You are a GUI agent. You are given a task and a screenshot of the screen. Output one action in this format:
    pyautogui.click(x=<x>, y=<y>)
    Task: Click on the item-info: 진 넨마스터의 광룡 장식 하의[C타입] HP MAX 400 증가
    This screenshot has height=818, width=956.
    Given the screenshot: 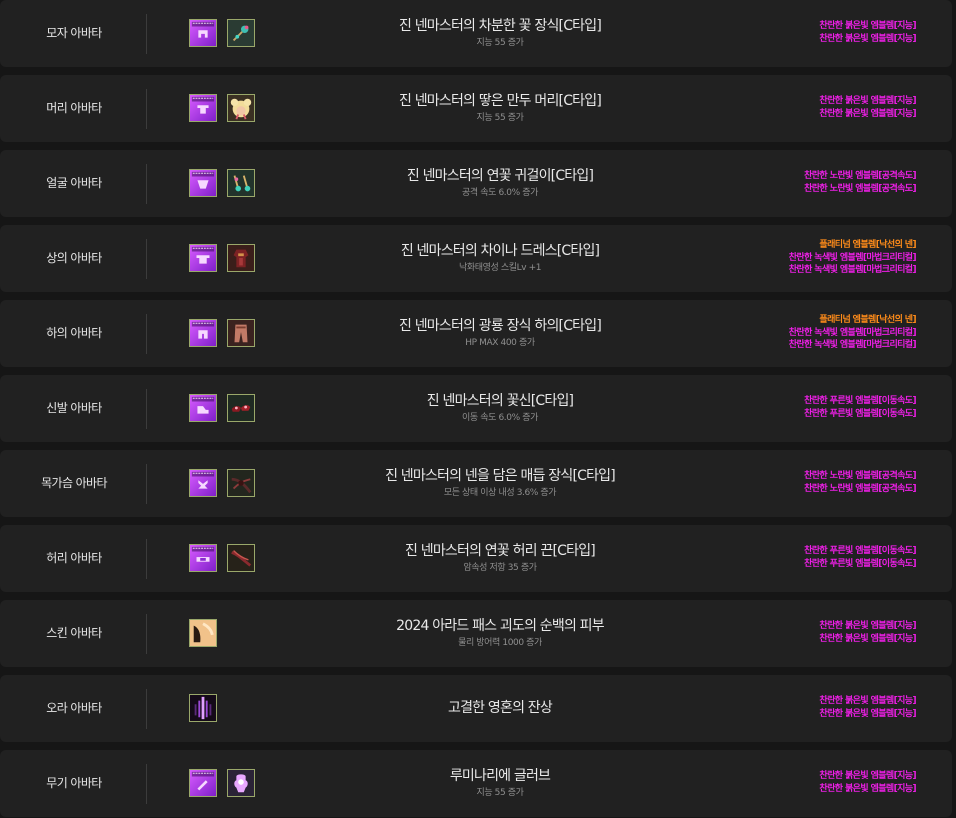 What is the action you would take?
    pyautogui.click(x=500, y=333)
    